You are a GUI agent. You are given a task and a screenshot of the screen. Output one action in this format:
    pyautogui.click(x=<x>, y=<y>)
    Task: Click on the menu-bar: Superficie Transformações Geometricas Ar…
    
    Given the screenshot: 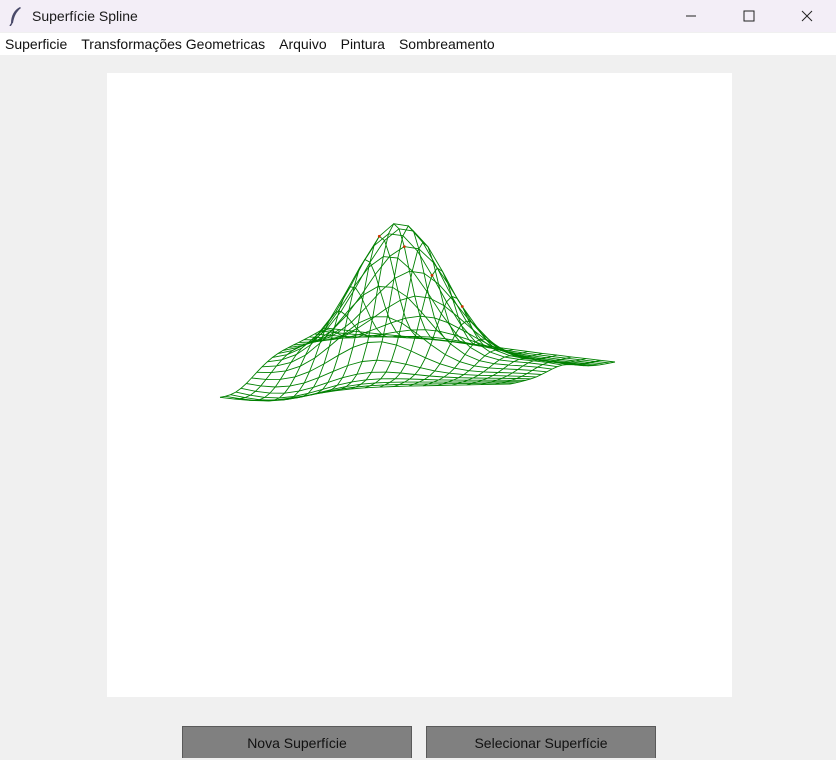 What is the action you would take?
    pyautogui.click(x=418, y=44)
    